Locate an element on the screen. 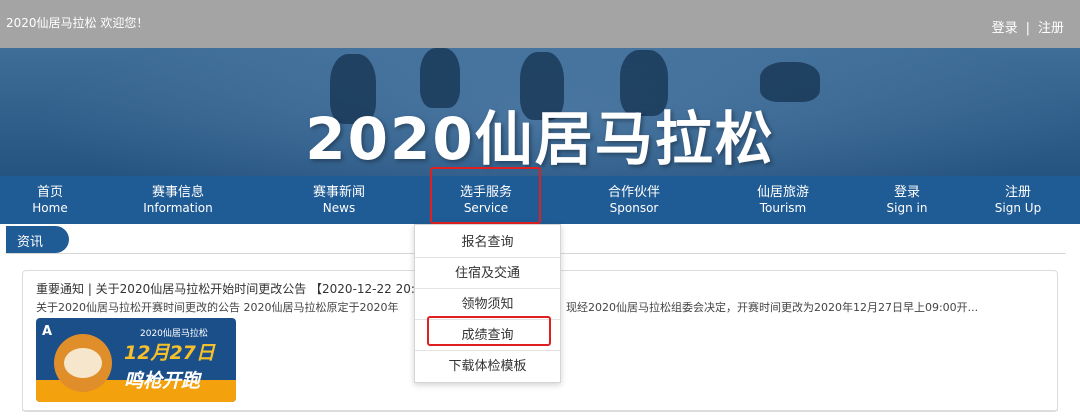 The height and width of the screenshot is (416, 1080). nav-label-en: Sponsor is located at coordinates (634, 208).